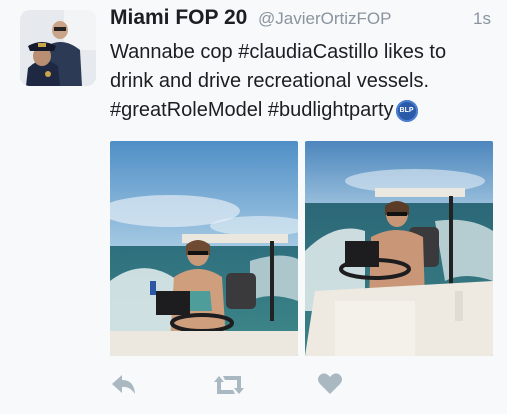  I want to click on bud-light-emoji-icon: BLP, so click(406, 110).